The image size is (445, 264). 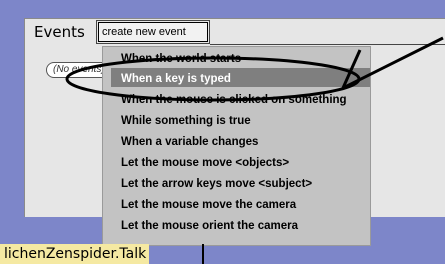 I want to click on menu-item-when-key-typed: When a key is typed, so click(x=243, y=79).